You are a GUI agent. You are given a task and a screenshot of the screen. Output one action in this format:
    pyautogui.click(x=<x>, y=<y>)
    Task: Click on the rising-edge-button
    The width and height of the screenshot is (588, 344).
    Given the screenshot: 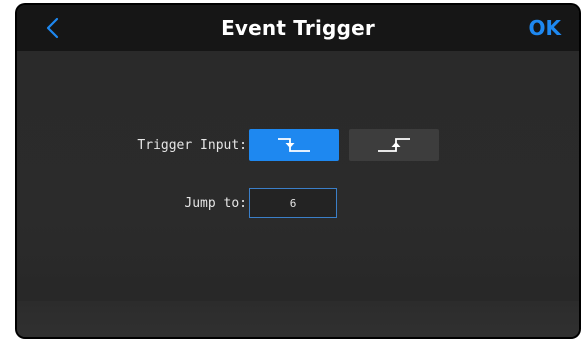 What is the action you would take?
    pyautogui.click(x=394, y=145)
    